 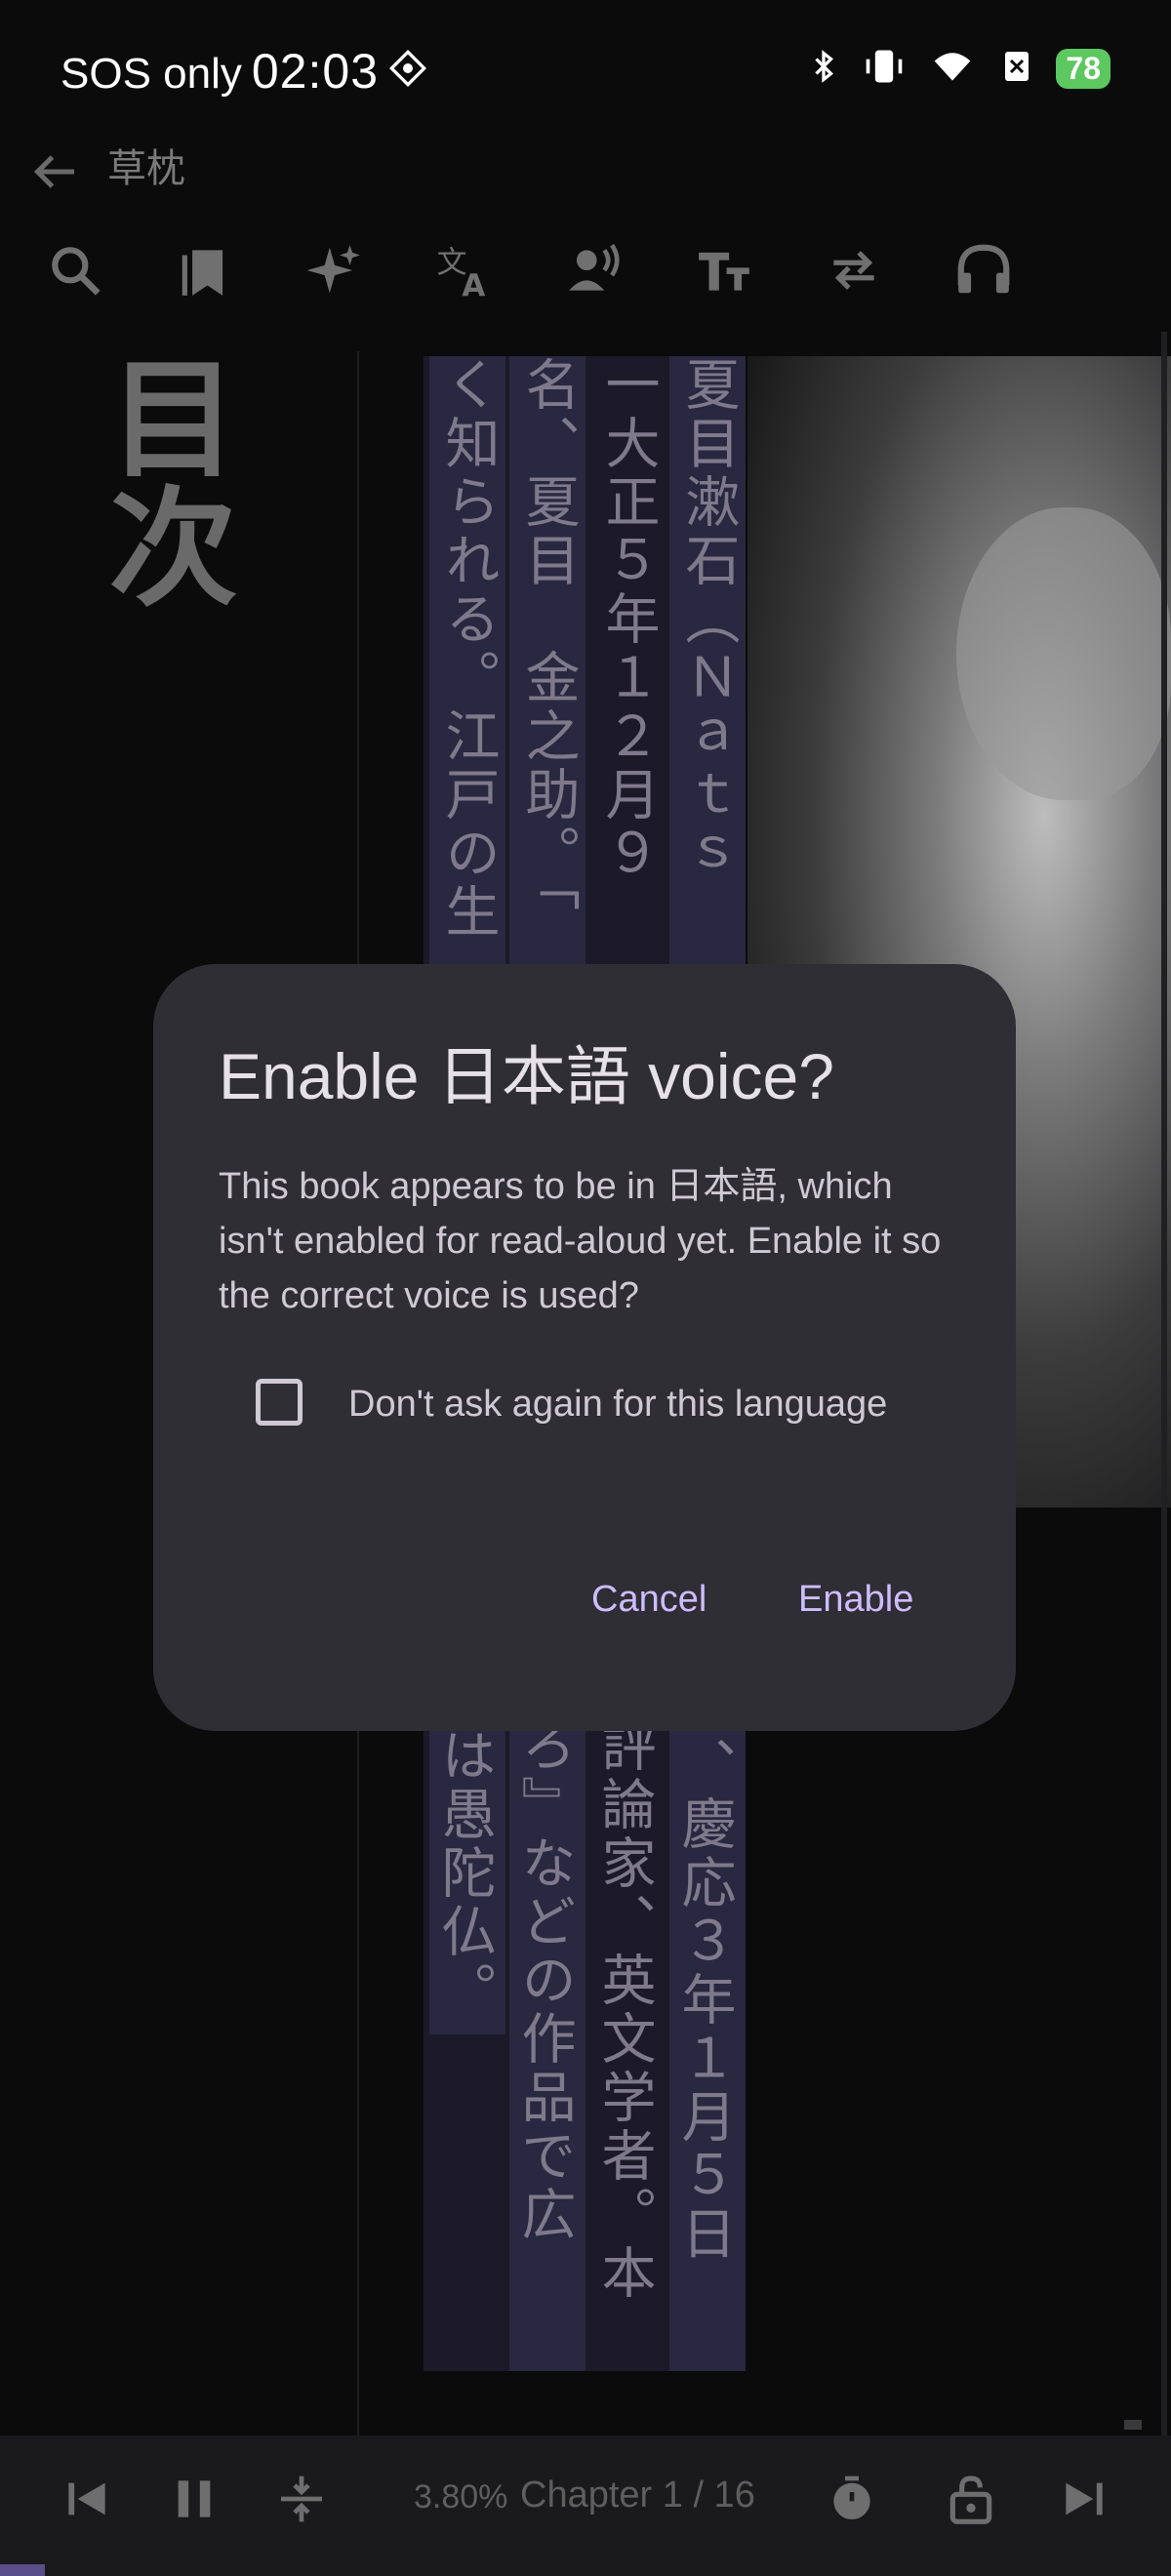 I want to click on read-aloud-button, so click(x=594, y=270).